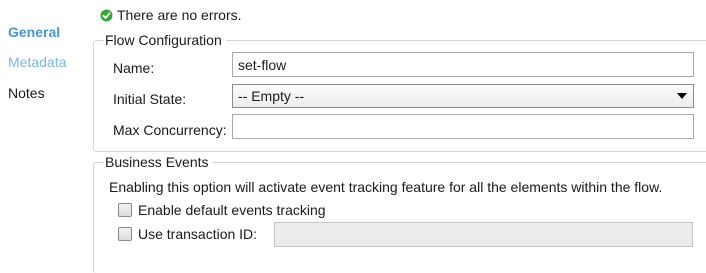  Describe the element at coordinates (165, 40) in the screenshot. I see `flow-configuration-title: Flow Configuration` at that location.